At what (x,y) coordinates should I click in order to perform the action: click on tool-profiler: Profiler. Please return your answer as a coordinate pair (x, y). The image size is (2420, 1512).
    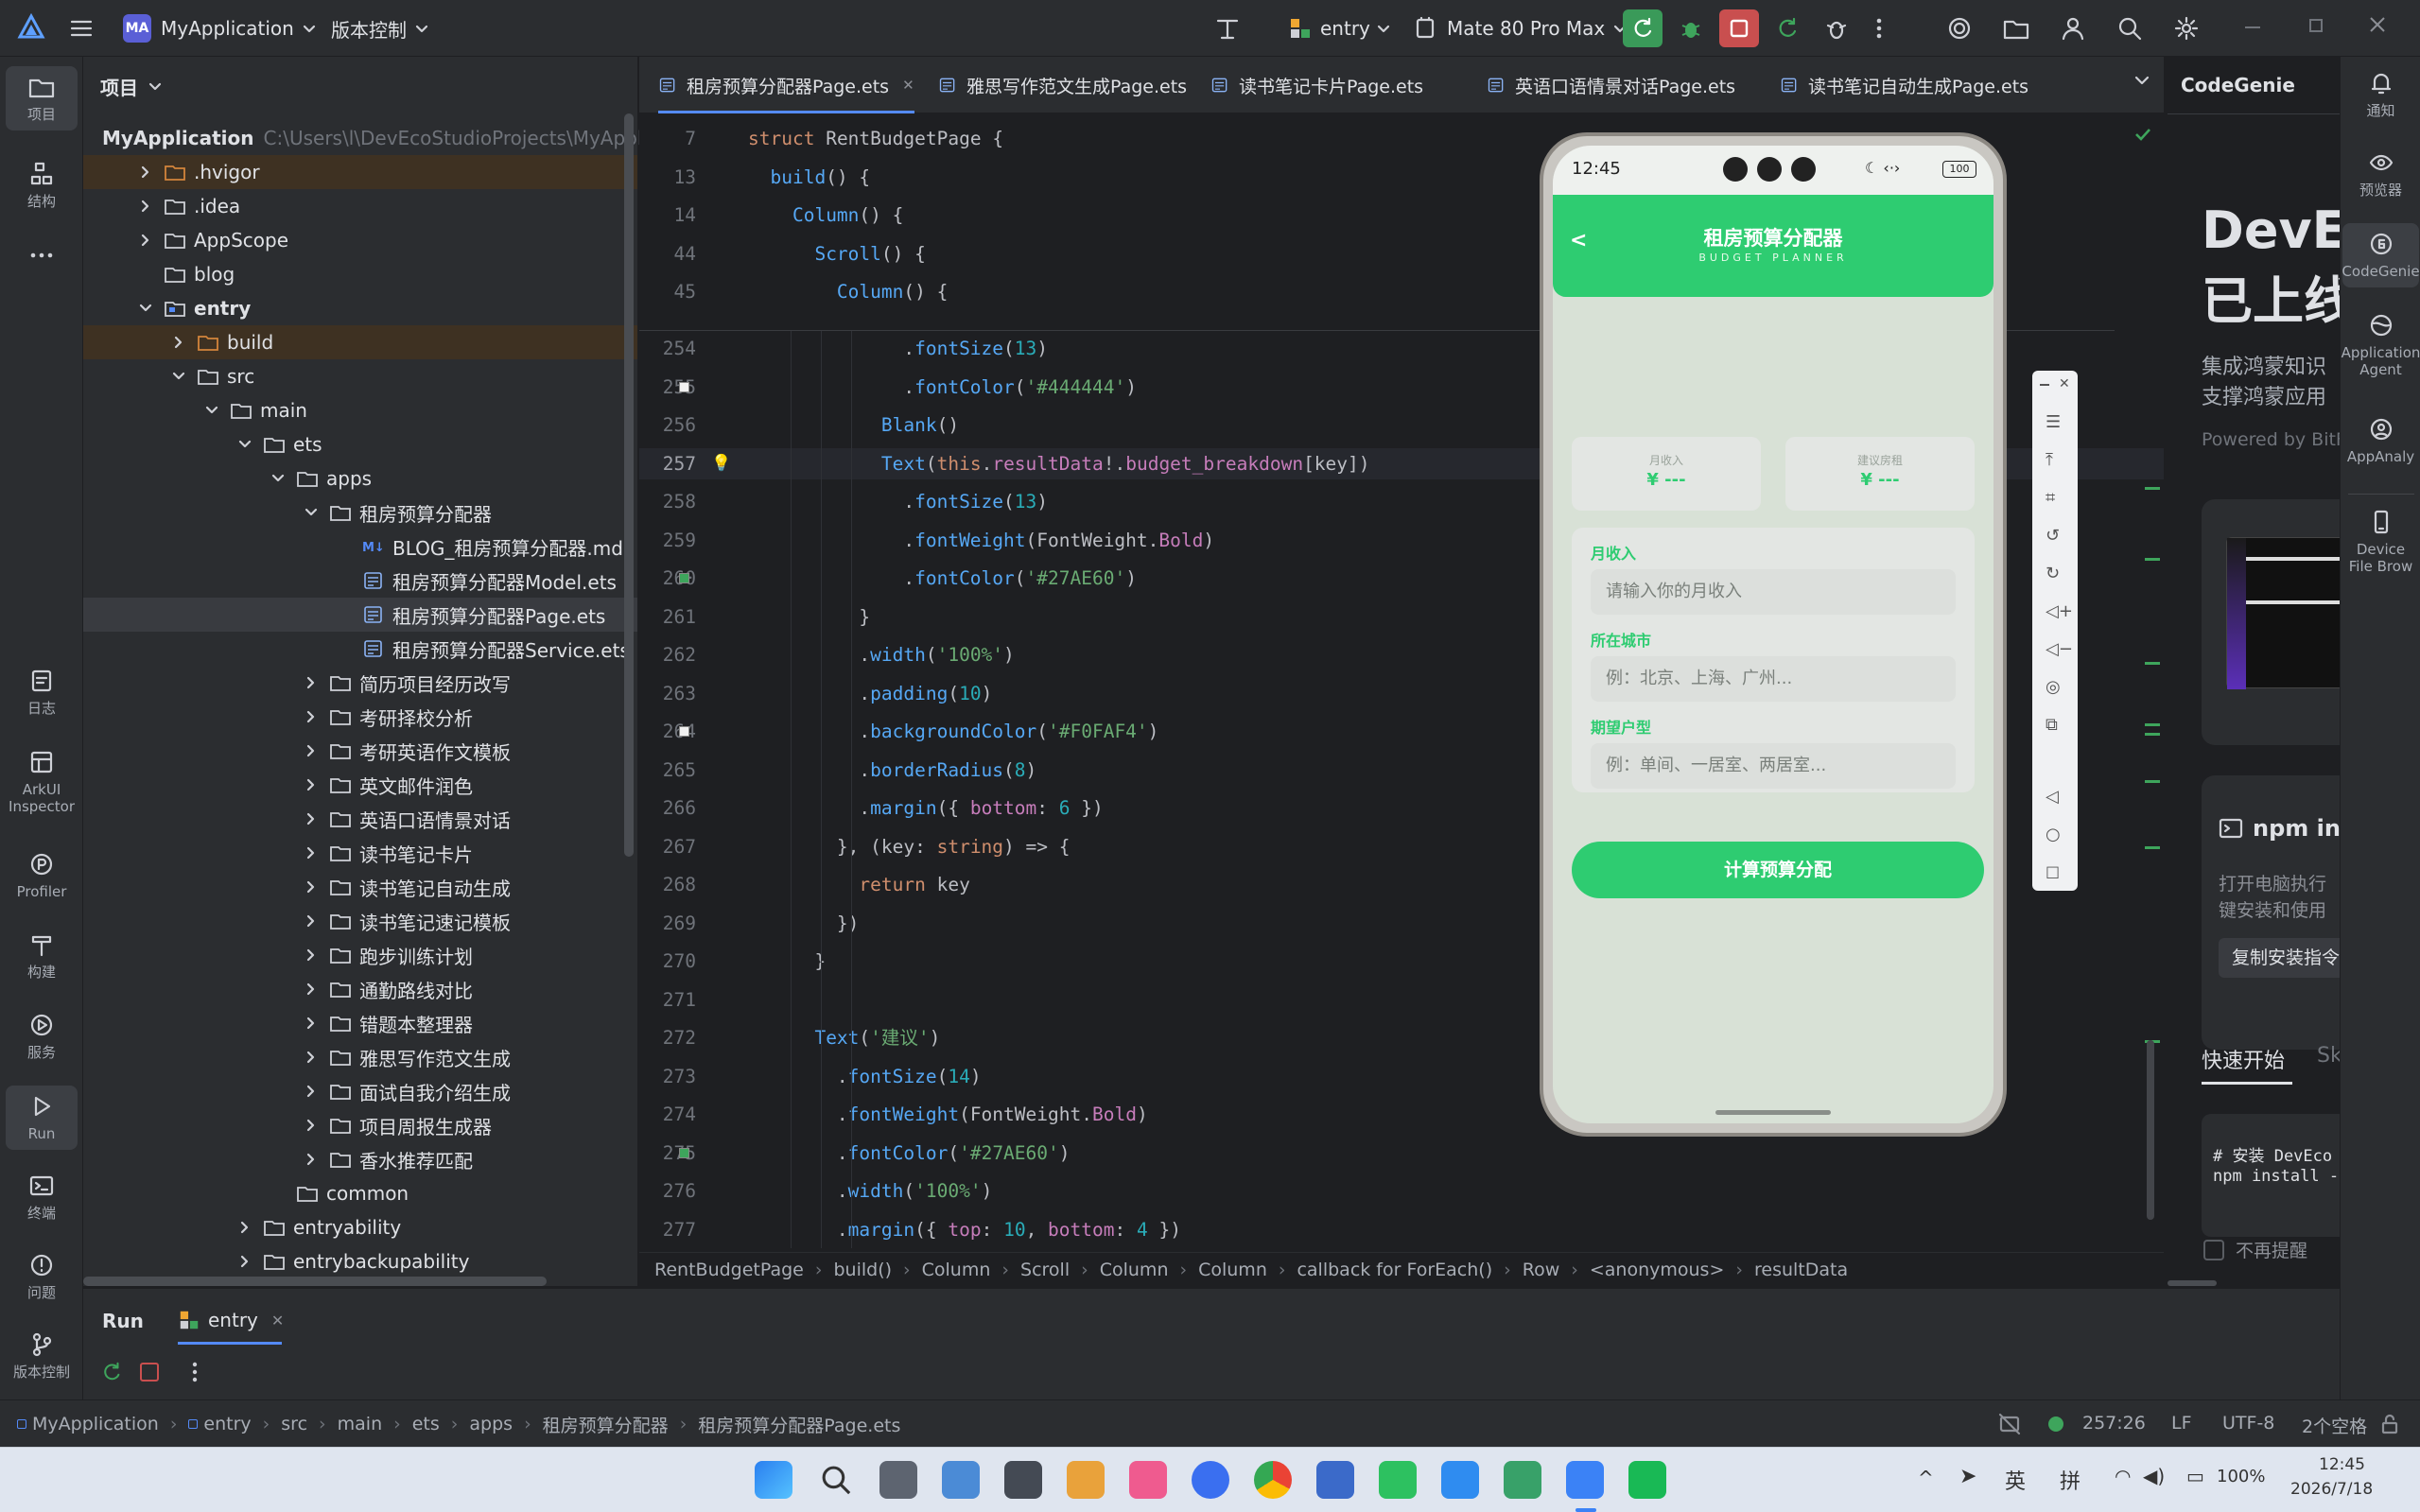
    Looking at the image, I should click on (42, 875).